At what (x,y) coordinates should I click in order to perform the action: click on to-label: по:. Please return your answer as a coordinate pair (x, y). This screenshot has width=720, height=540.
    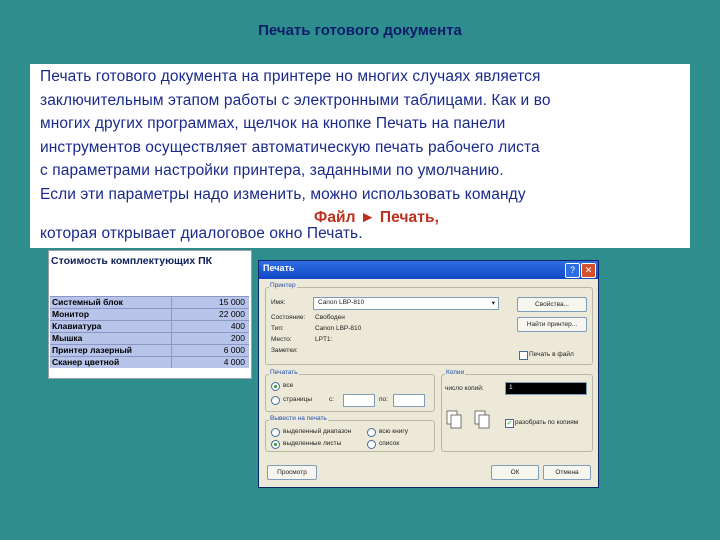
    Looking at the image, I should click on (383, 399).